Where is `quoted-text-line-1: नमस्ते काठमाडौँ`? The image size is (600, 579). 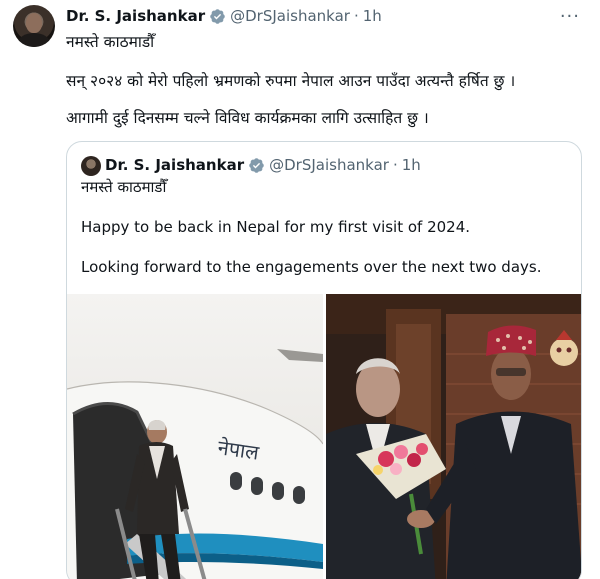 quoted-text-line-1: नमस्ते काठमाडौँ is located at coordinates (124, 187).